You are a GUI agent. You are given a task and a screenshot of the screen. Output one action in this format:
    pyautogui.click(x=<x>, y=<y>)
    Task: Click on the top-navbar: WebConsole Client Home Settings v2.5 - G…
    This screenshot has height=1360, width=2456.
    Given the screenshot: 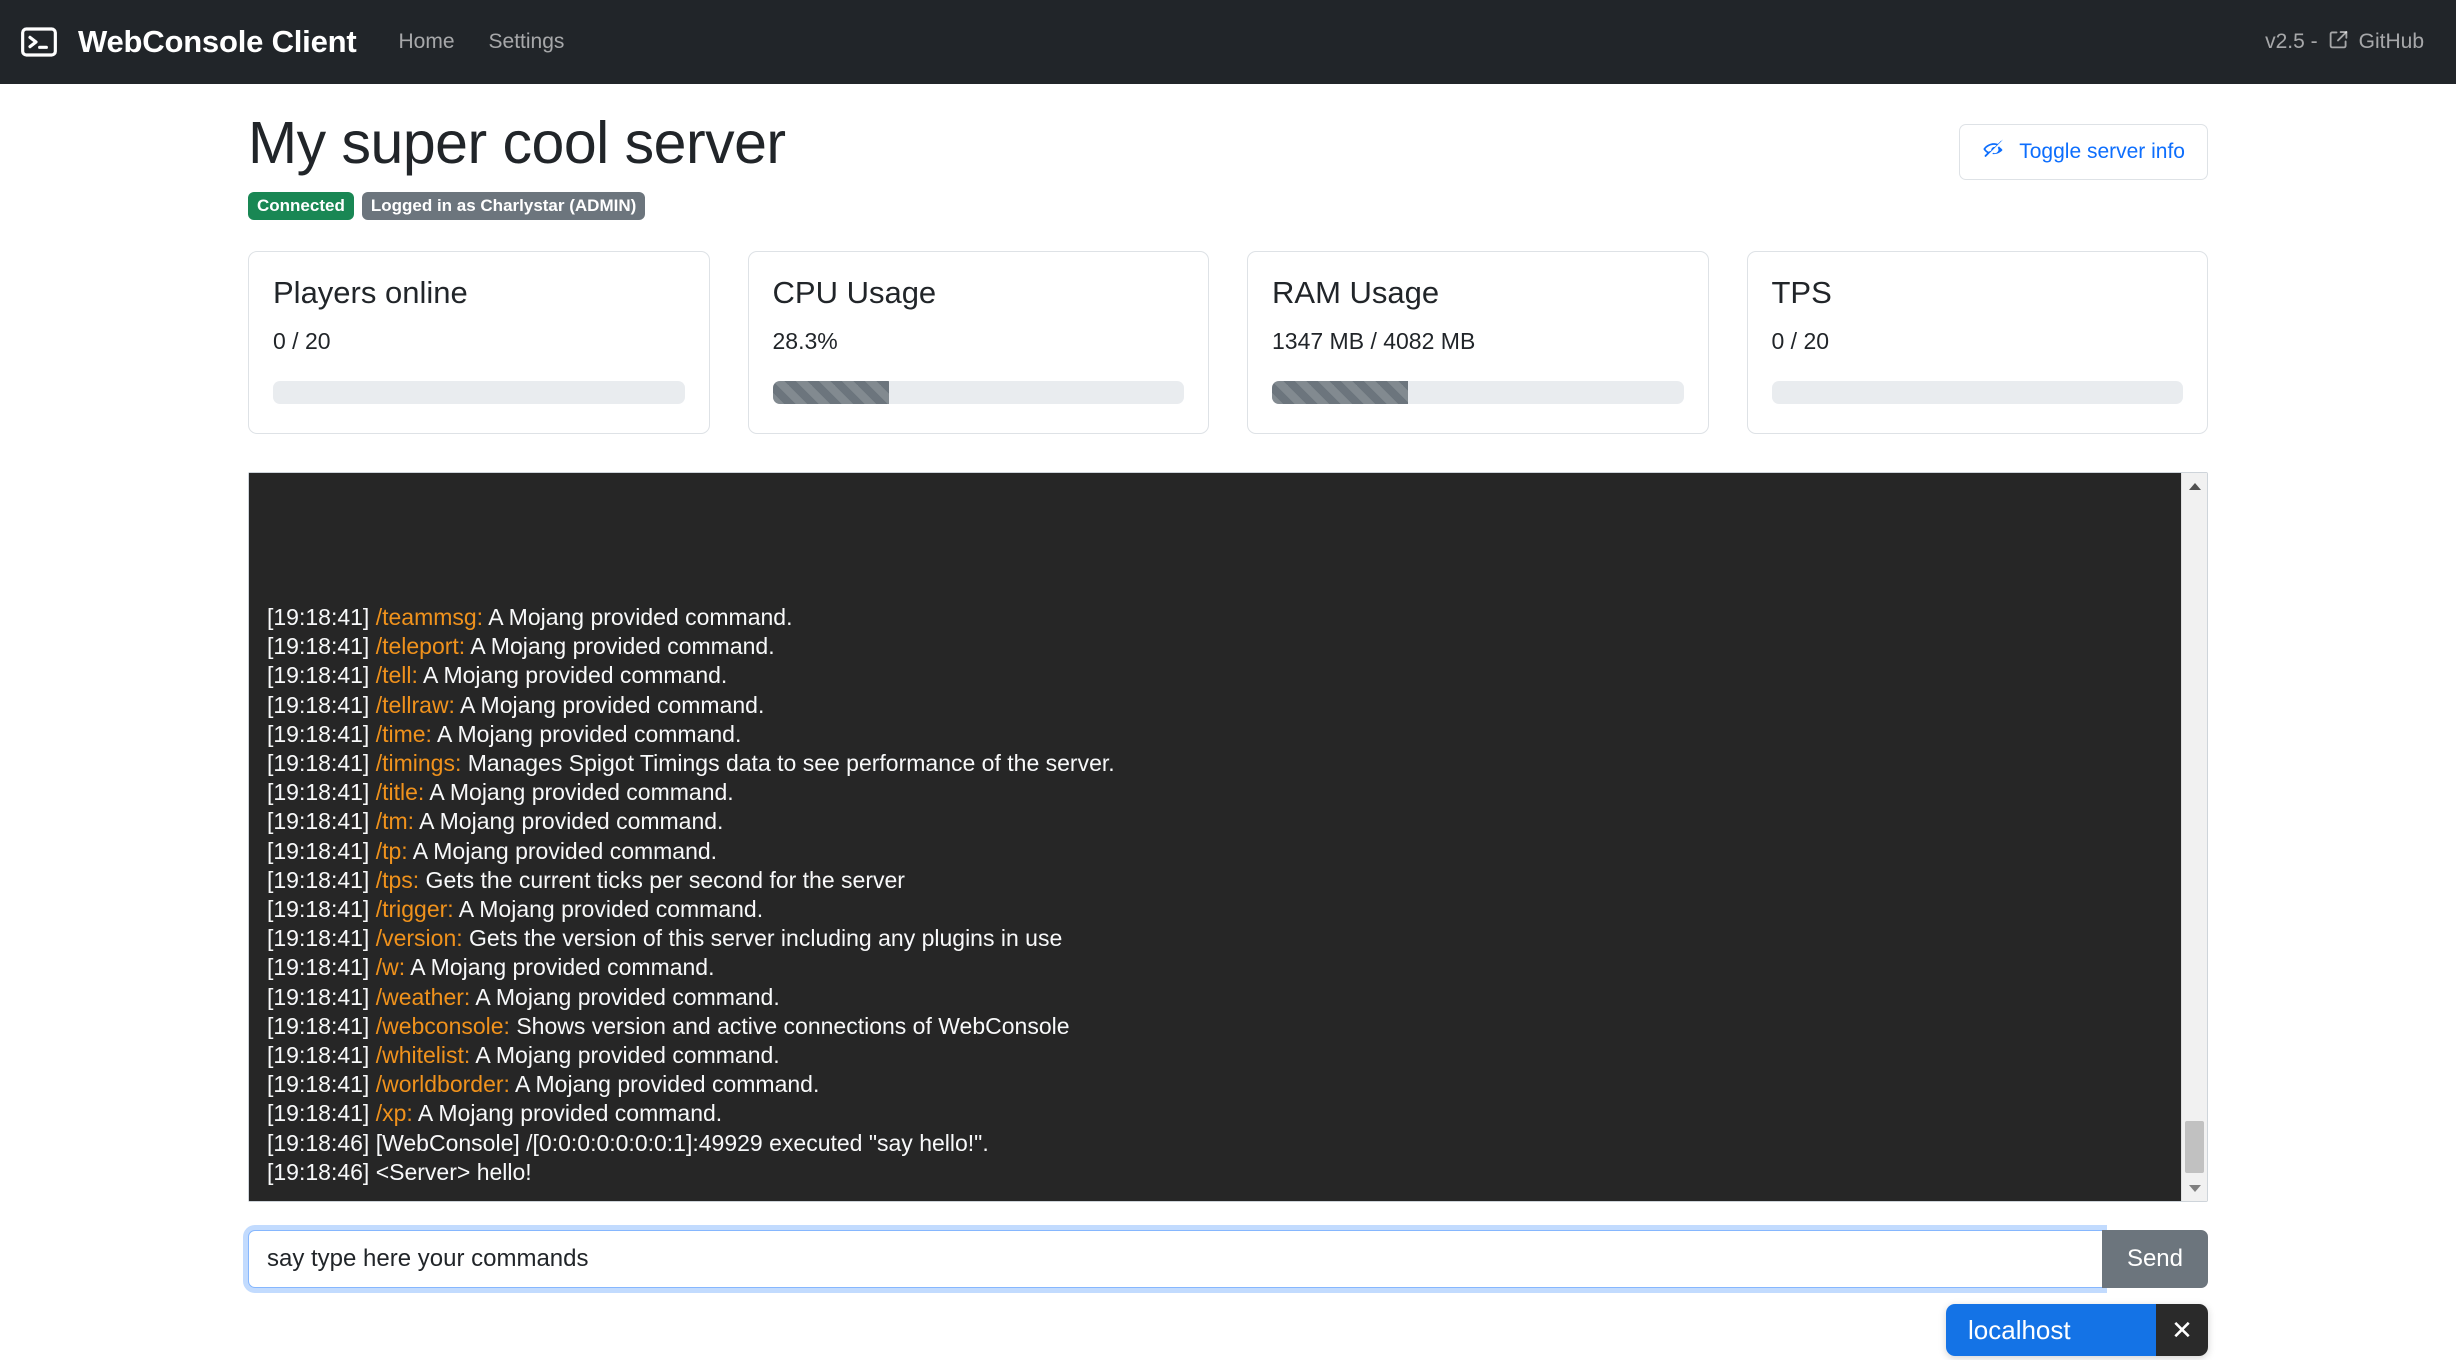 What is the action you would take?
    pyautogui.click(x=1228, y=42)
    